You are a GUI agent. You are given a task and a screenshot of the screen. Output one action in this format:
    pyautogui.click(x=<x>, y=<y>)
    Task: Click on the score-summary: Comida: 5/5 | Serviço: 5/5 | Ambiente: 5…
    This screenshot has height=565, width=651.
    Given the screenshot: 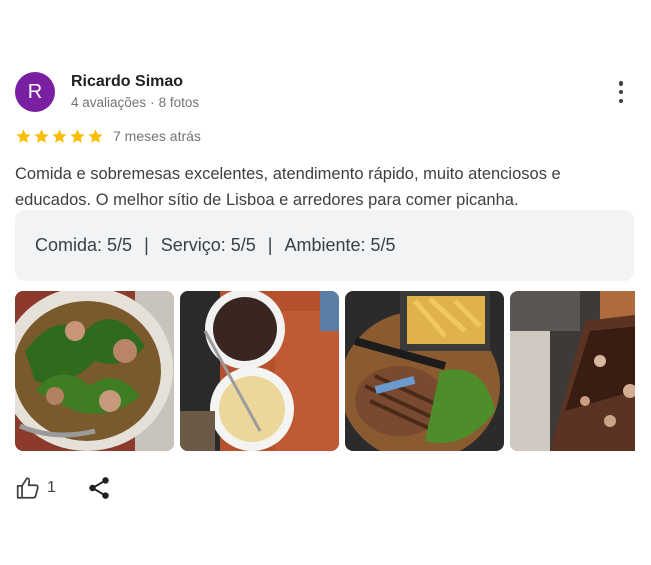 What is the action you would take?
    pyautogui.click(x=324, y=245)
    